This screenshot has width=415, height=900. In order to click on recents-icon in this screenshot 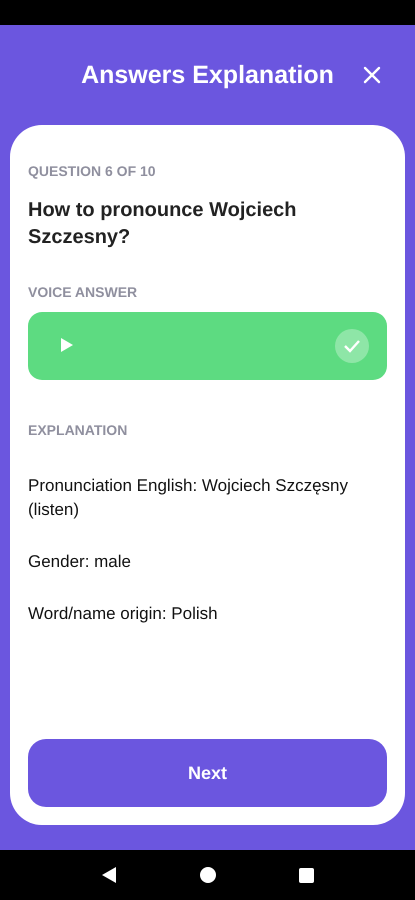, I will do `click(306, 875)`.